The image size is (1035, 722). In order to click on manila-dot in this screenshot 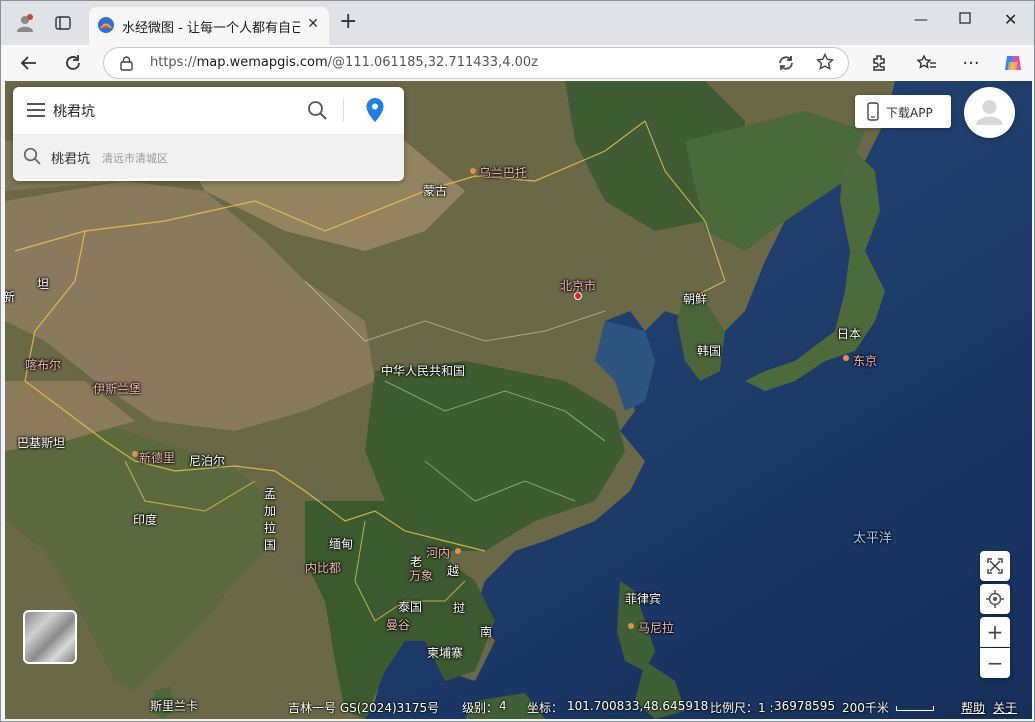, I will do `click(631, 626)`.